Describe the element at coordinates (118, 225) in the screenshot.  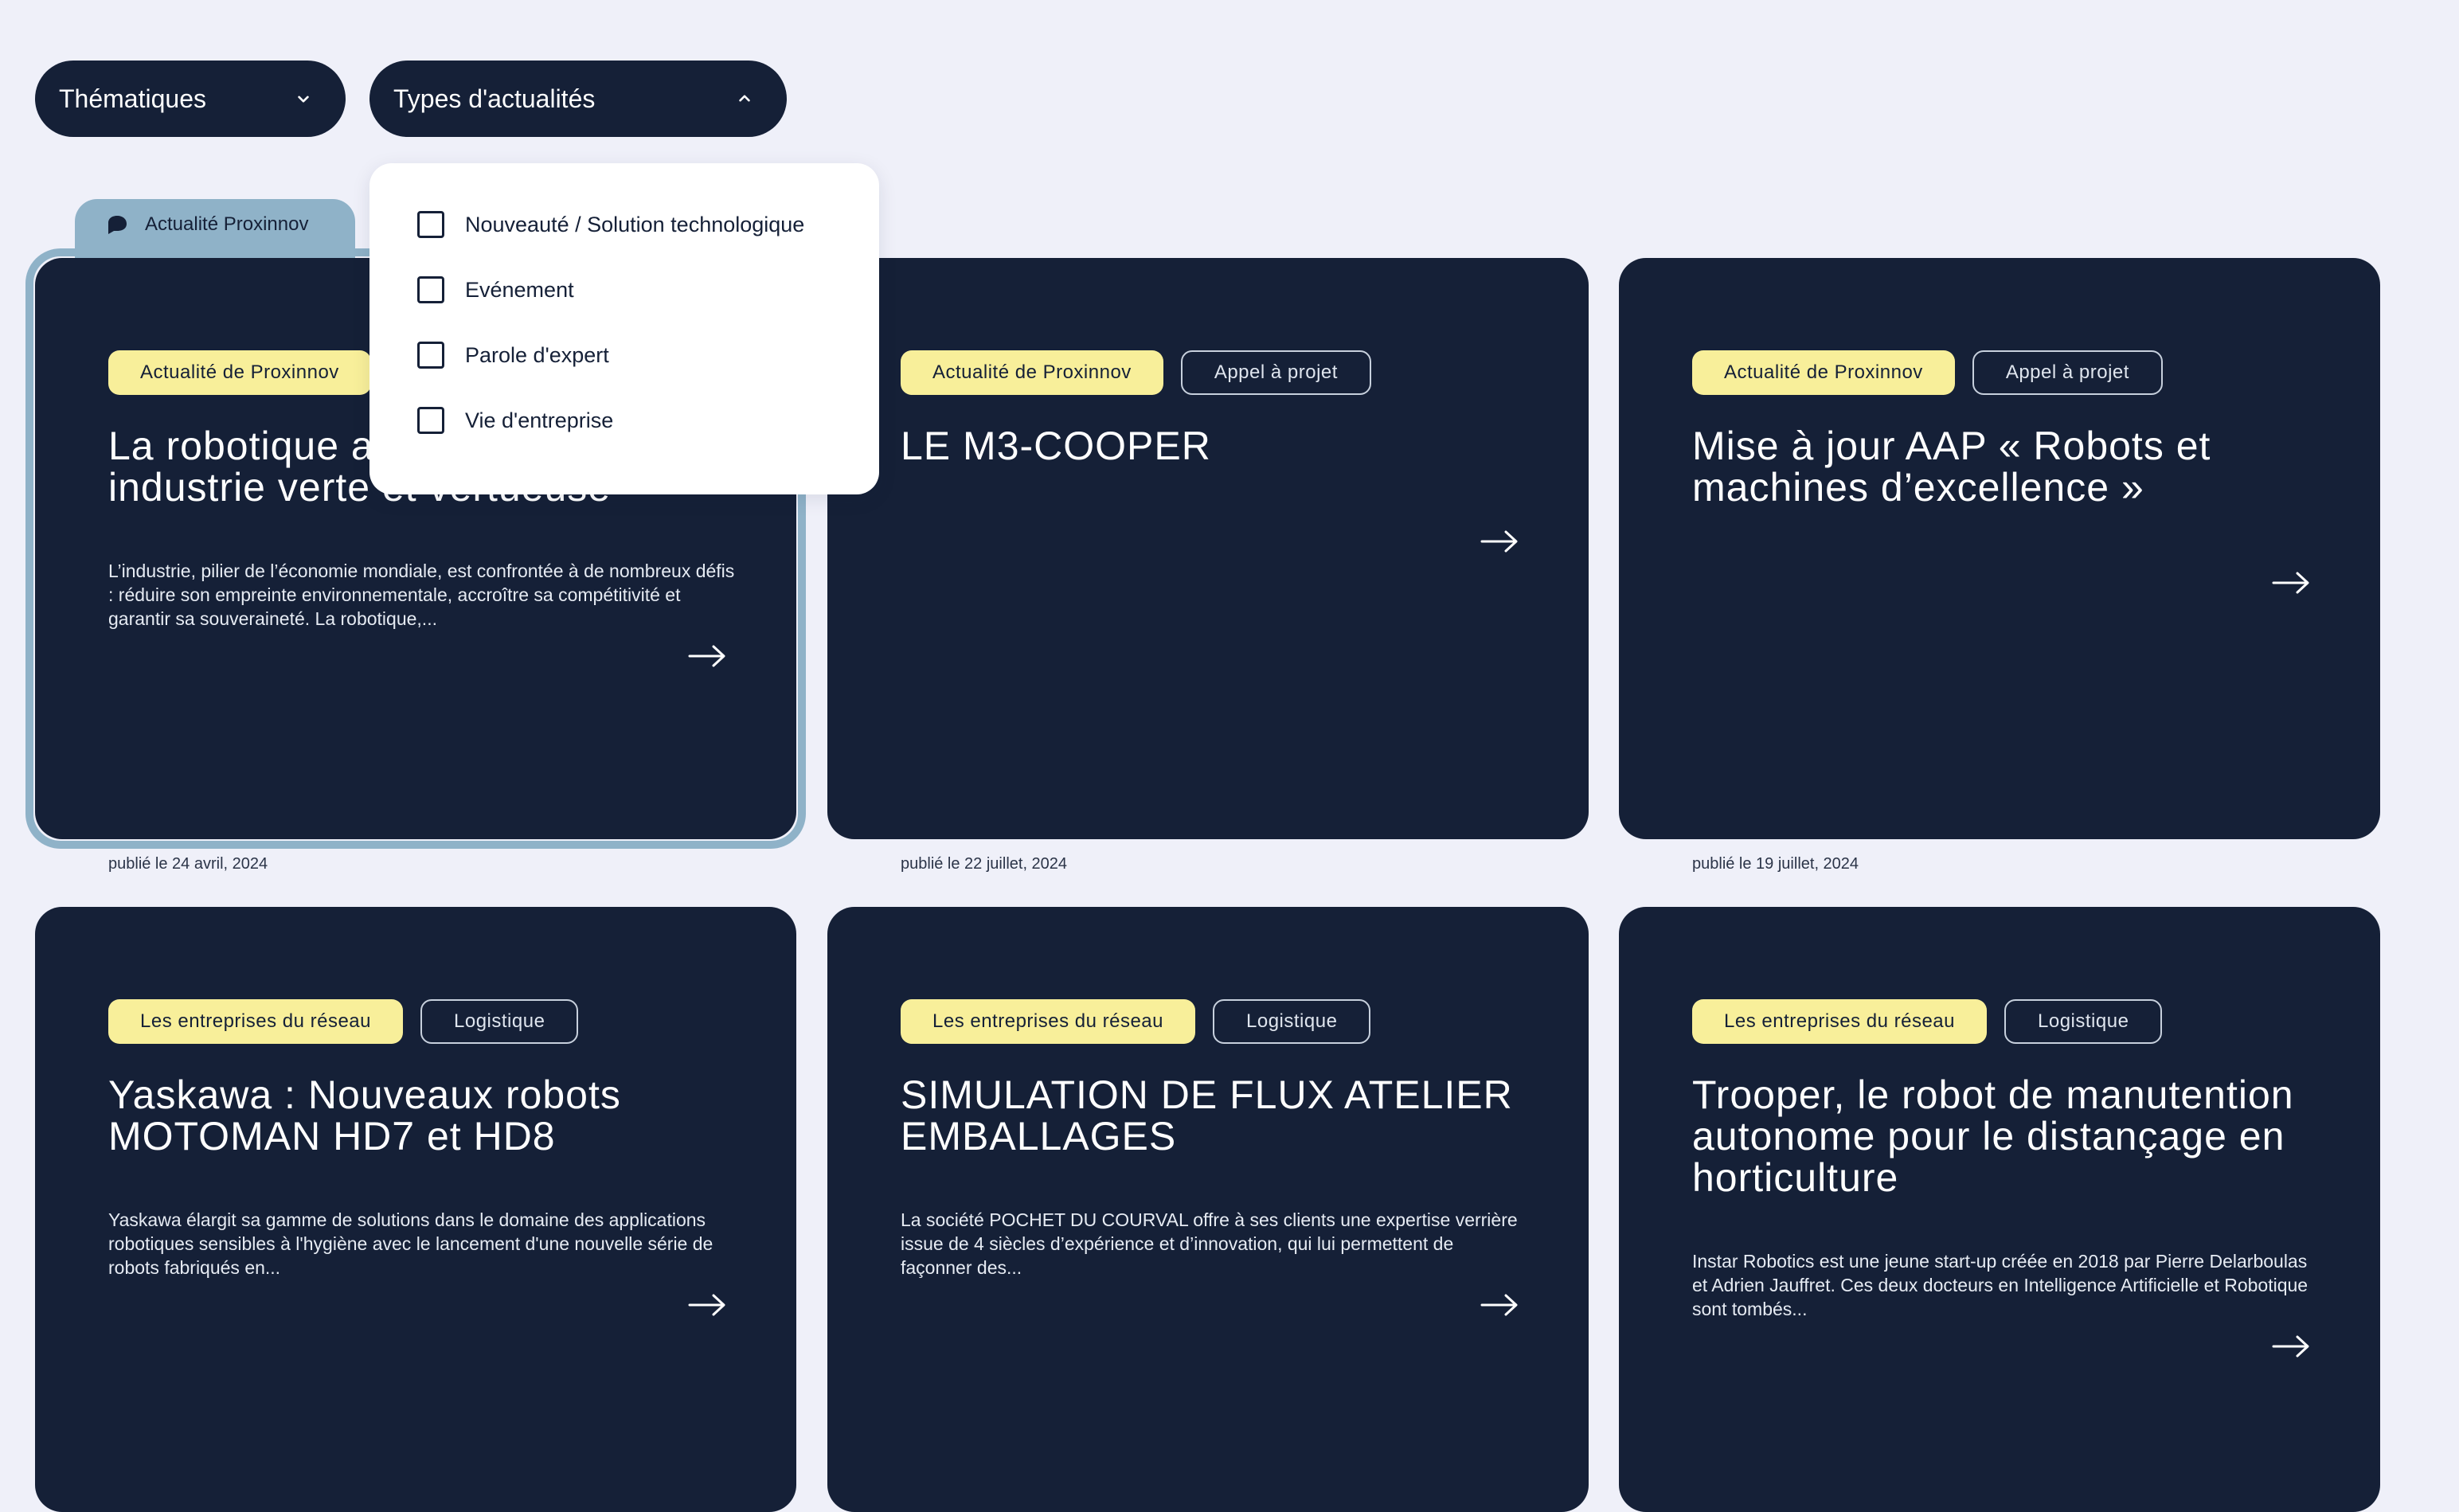
I see `proxinnov-logo-icon` at that location.